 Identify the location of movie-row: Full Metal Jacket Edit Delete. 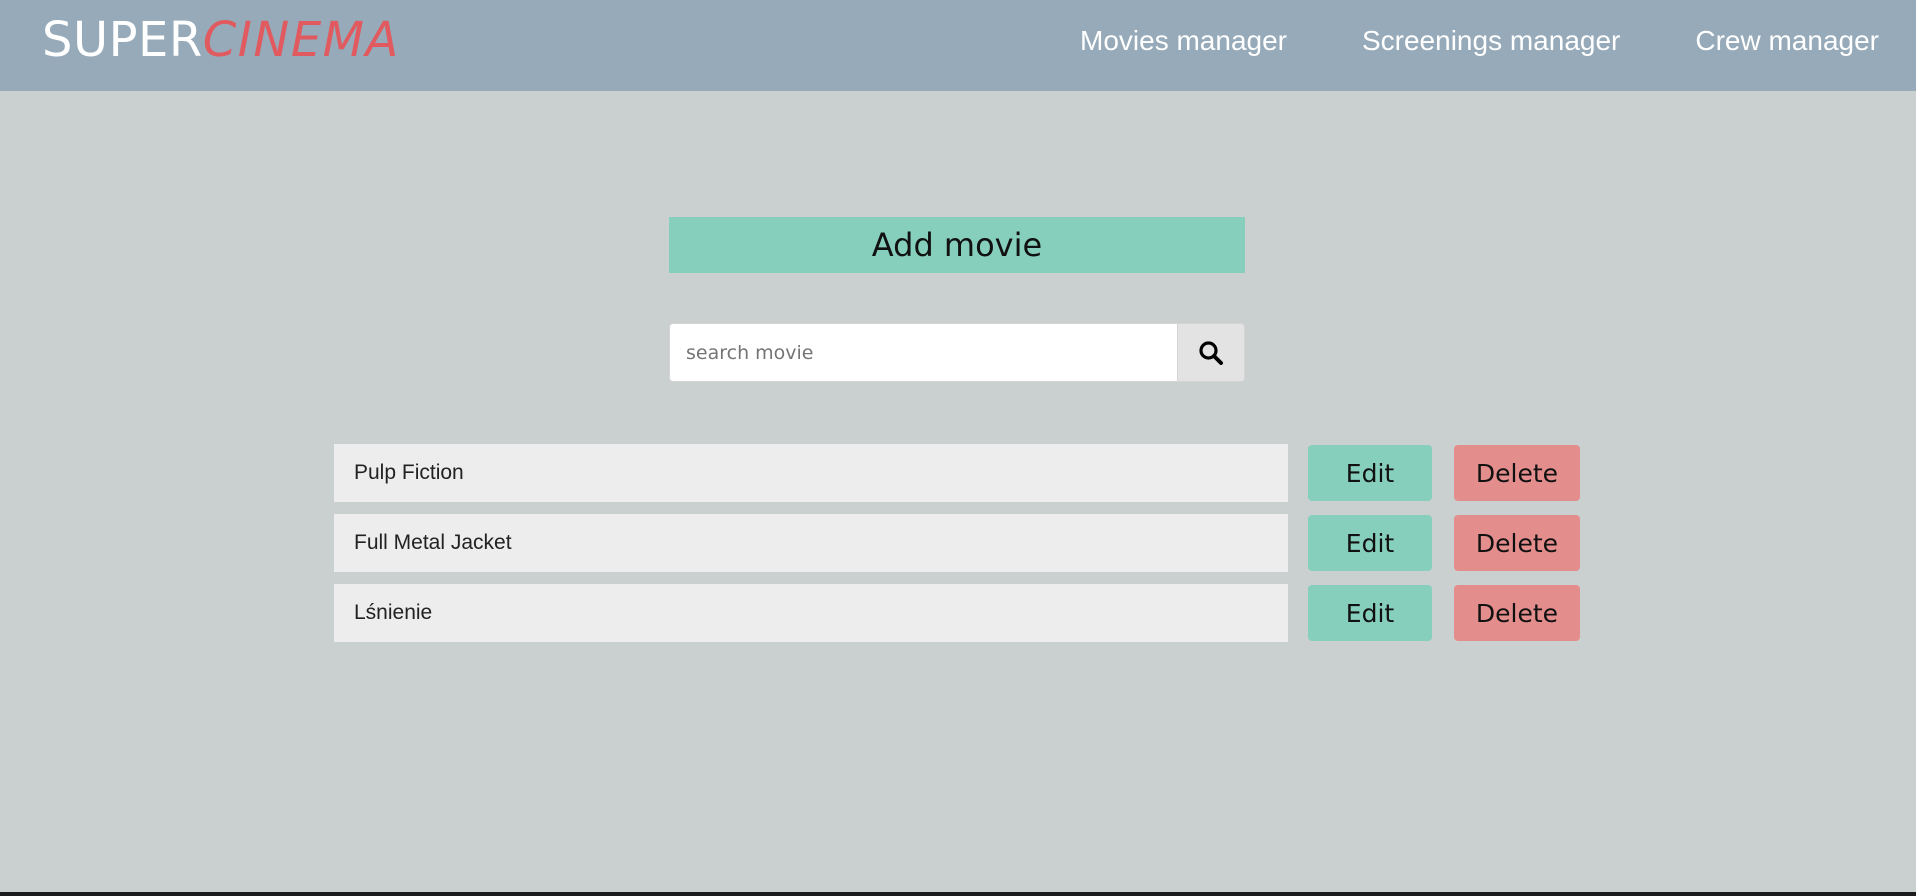
(957, 543).